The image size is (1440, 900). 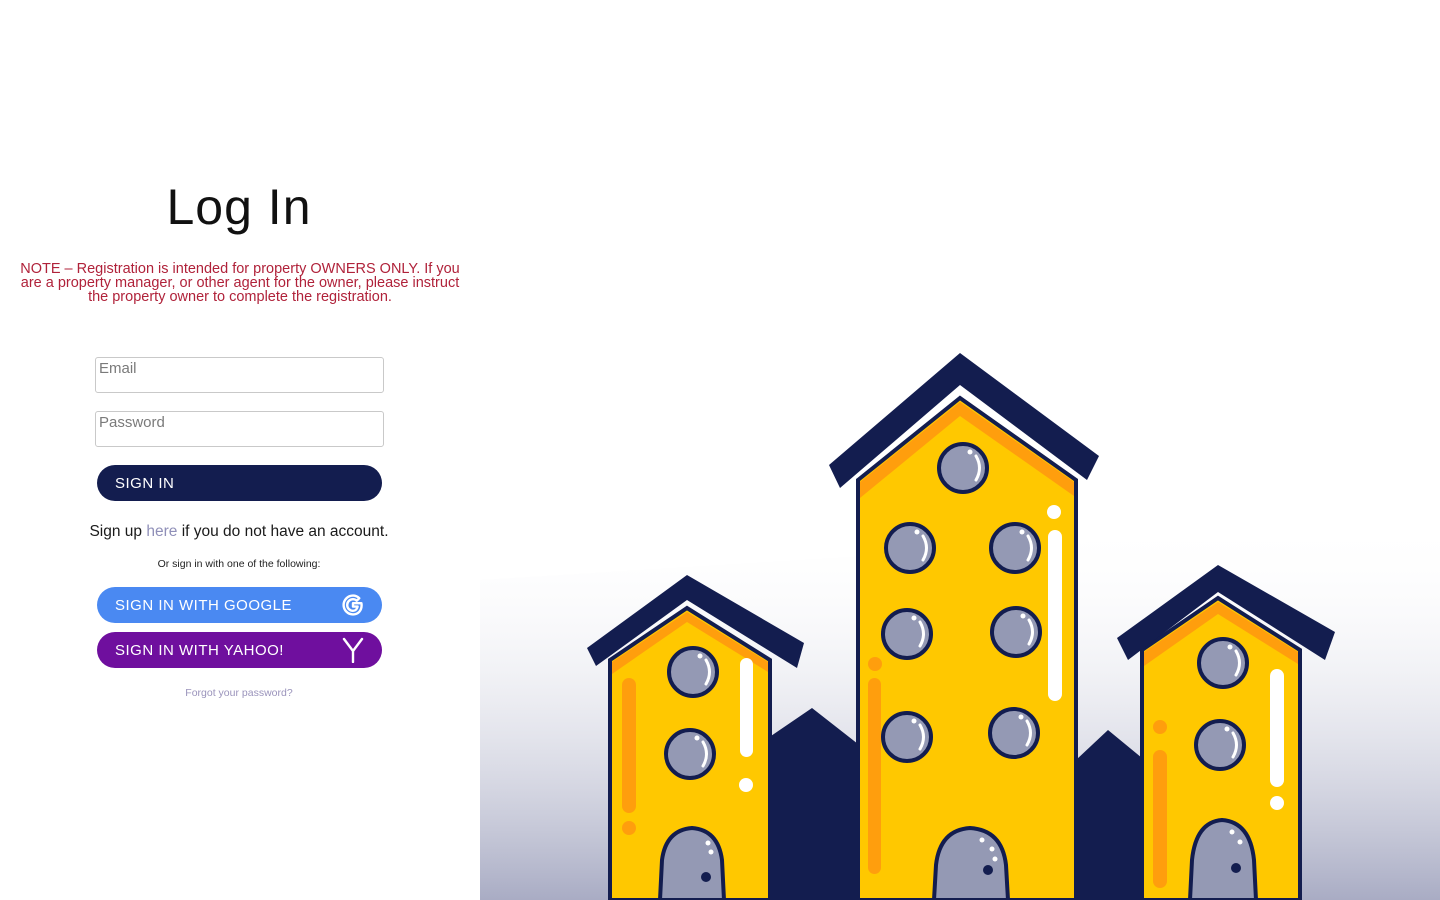 I want to click on signup-link: here, so click(x=161, y=531).